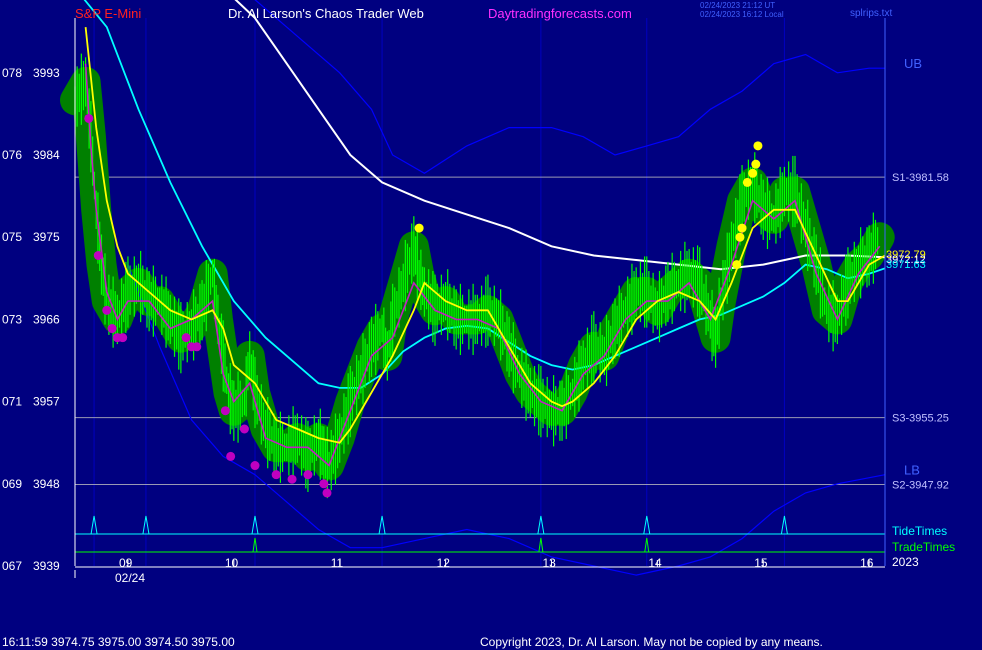 This screenshot has width=982, height=650. I want to click on stamp-ut: 02/24/2023 21:12 UT, so click(737, 5).